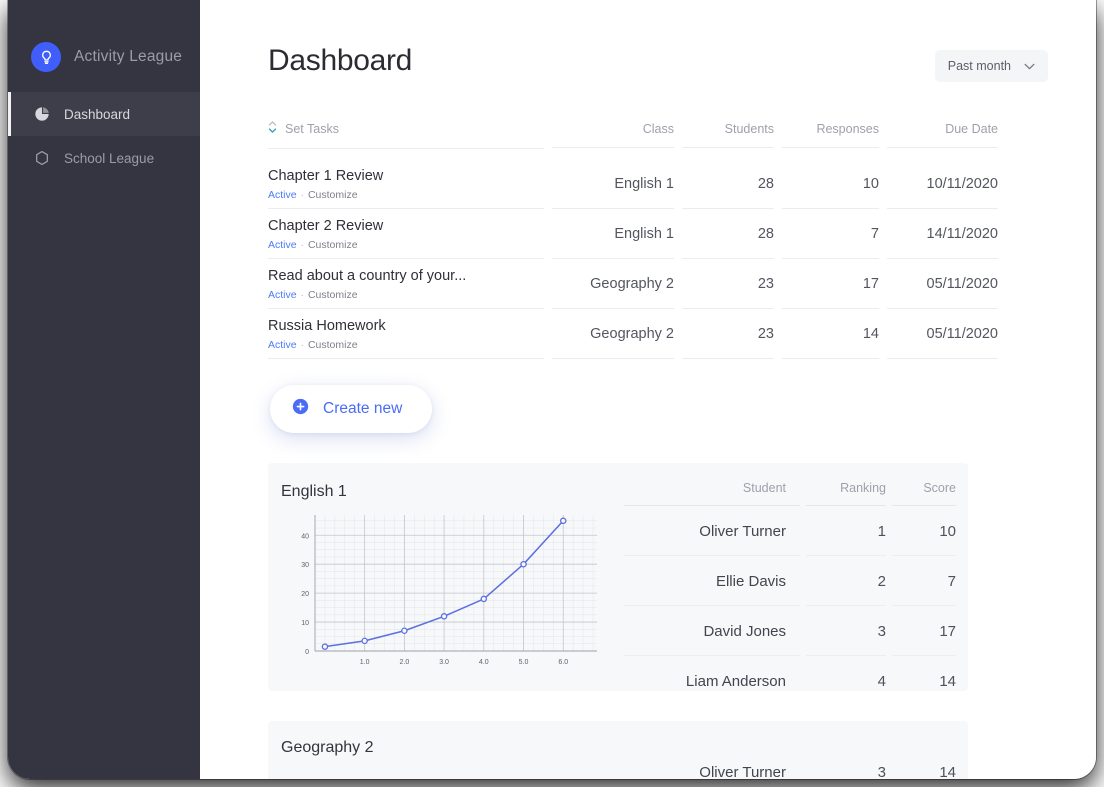  What do you see at coordinates (307, 652) in the screenshot?
I see `svg-text: 0` at bounding box center [307, 652].